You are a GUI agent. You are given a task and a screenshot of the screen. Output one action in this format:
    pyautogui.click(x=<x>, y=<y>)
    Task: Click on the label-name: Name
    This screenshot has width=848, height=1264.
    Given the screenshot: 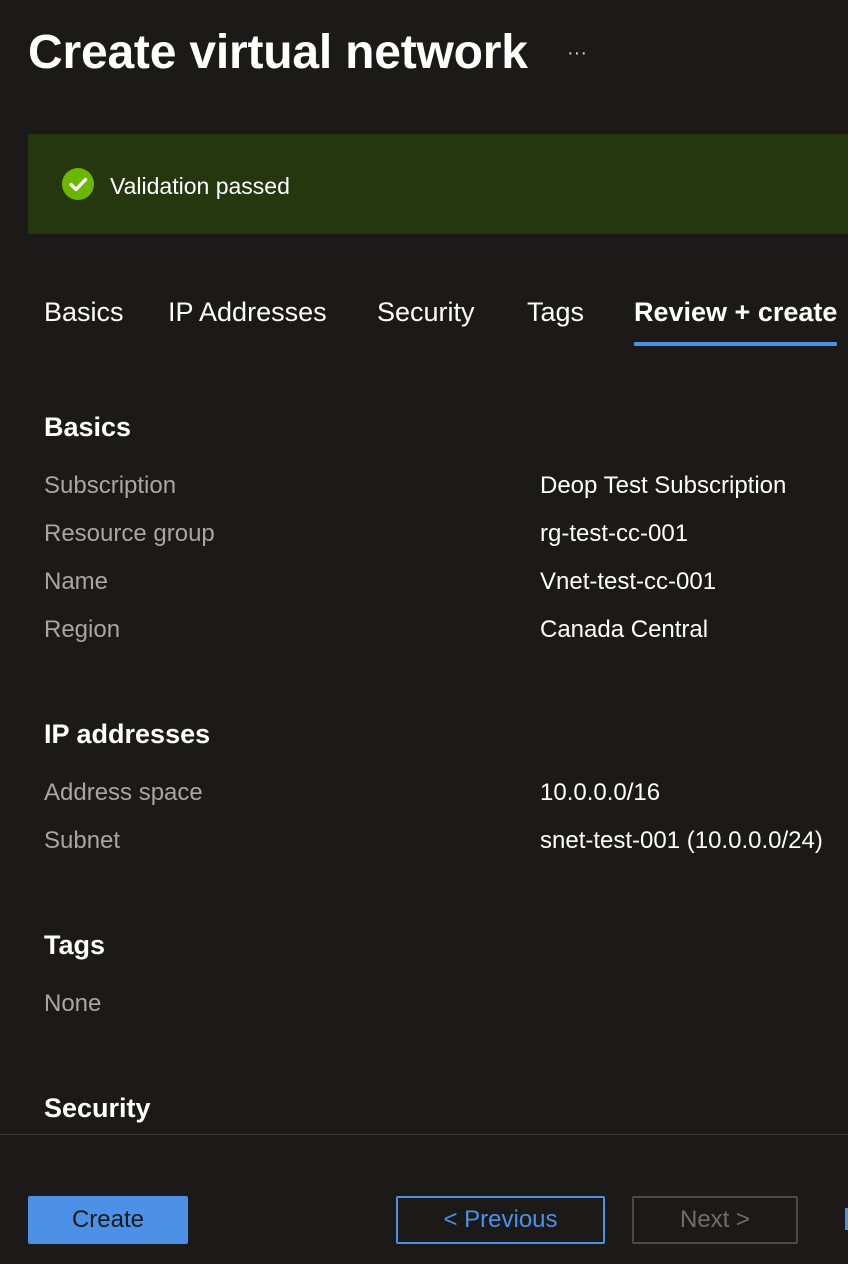 What is the action you would take?
    pyautogui.click(x=76, y=581)
    